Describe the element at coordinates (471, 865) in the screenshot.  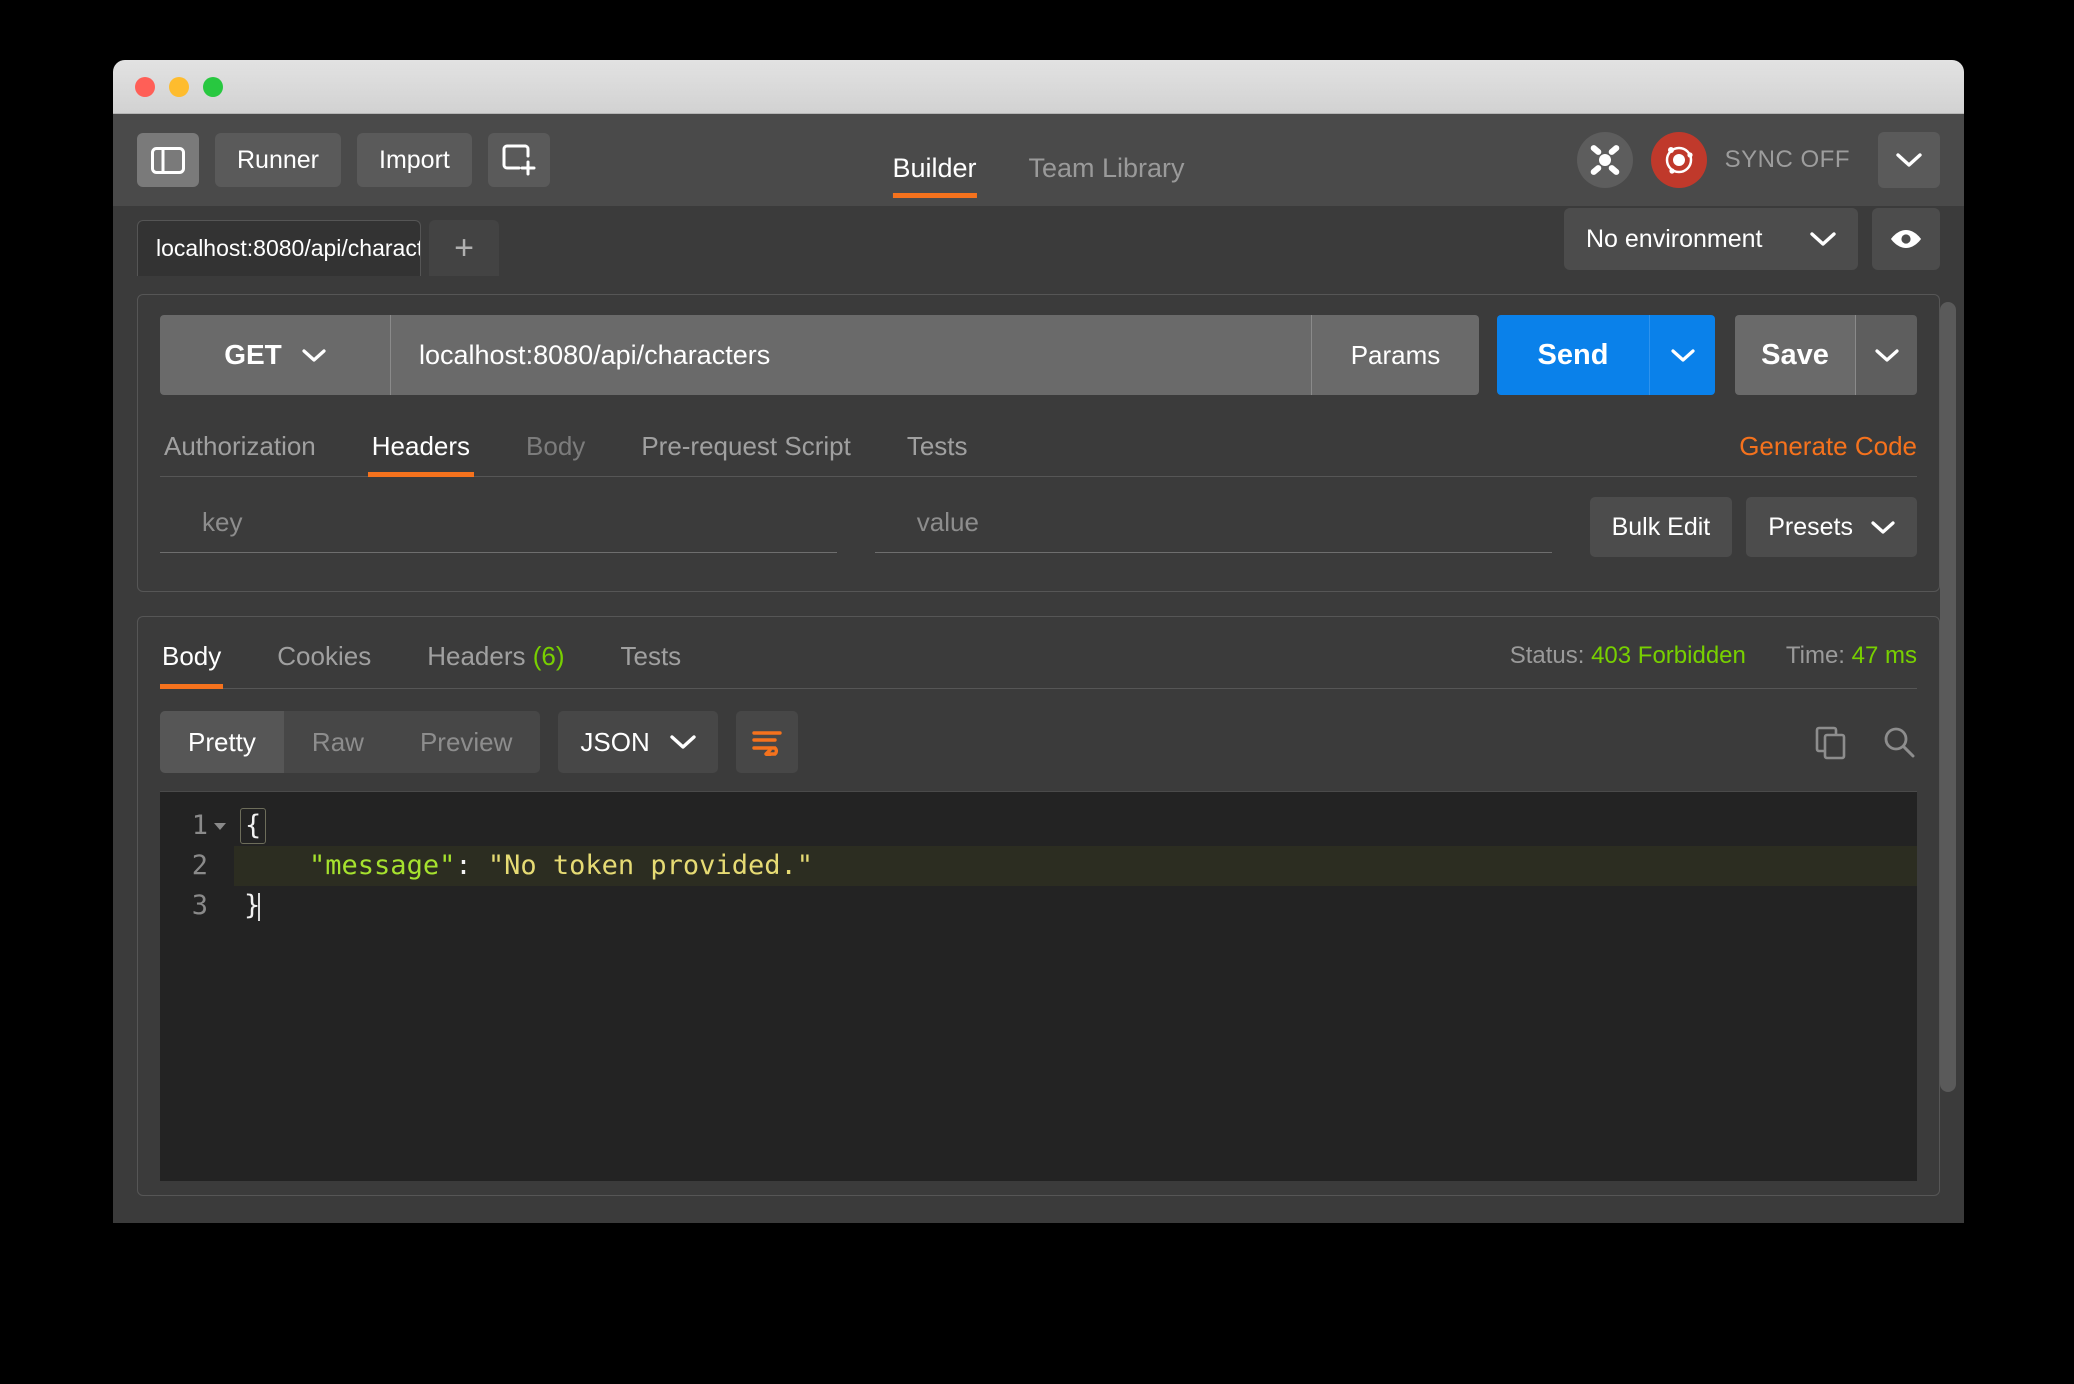
I see `code-token-colon: :` at that location.